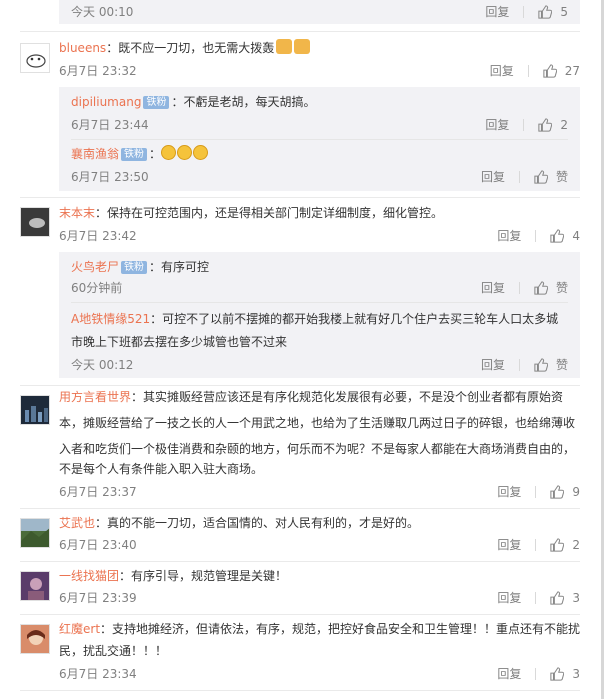  I want to click on username-link: 火鸟老尸, so click(95, 267).